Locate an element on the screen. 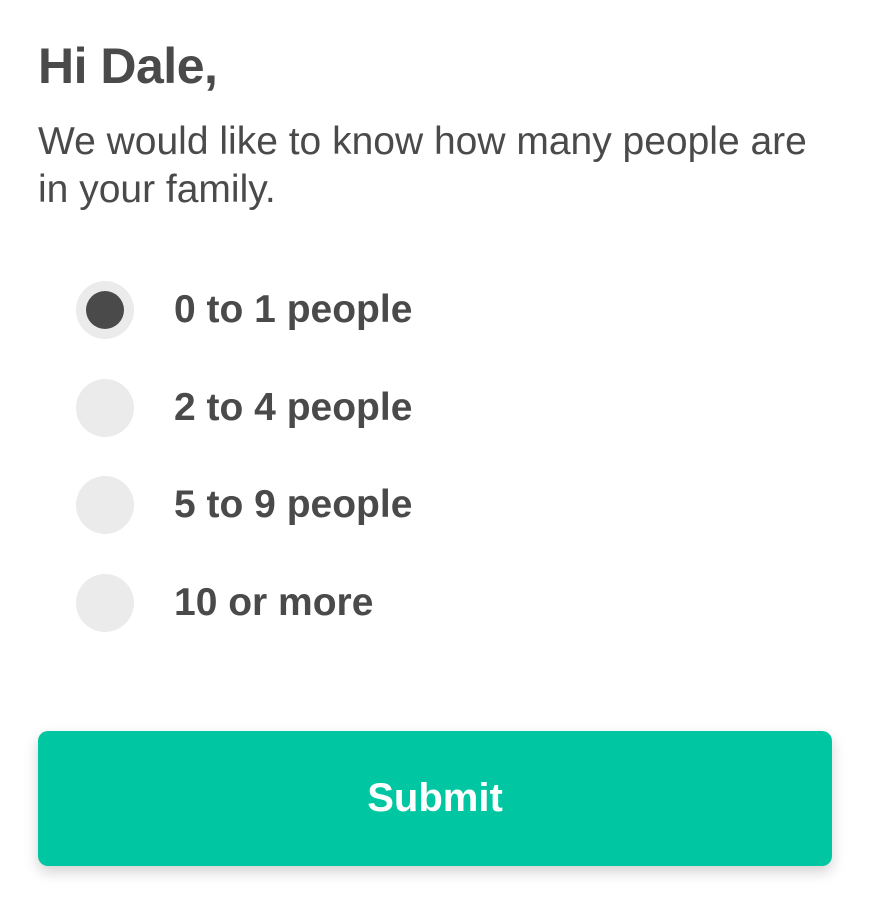 This screenshot has height=906, width=870. radio-selected-dot is located at coordinates (105, 310).